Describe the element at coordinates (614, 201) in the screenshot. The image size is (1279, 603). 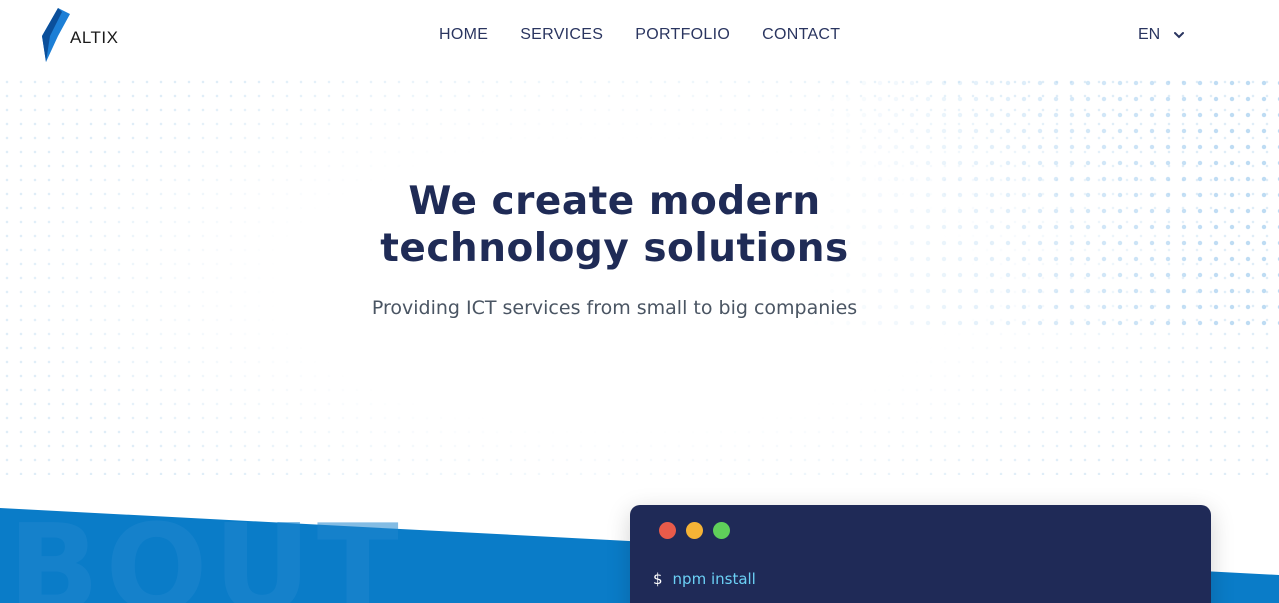
I see `hero-title-line-1: We create modern` at that location.